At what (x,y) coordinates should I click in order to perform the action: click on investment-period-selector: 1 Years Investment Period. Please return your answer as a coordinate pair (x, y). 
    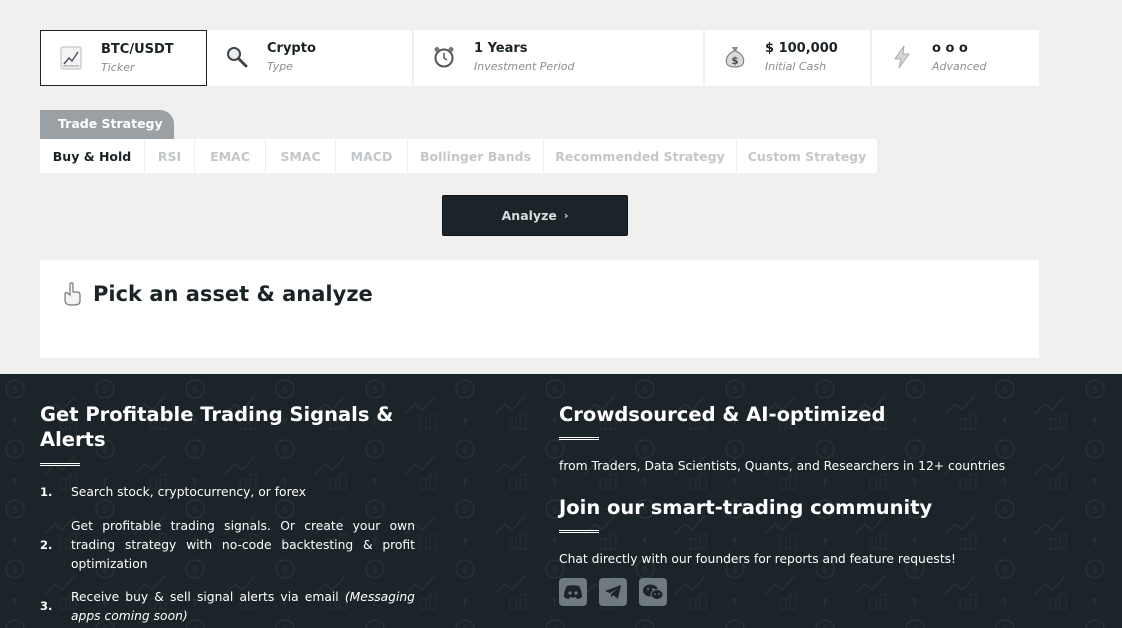
    Looking at the image, I should click on (559, 58).